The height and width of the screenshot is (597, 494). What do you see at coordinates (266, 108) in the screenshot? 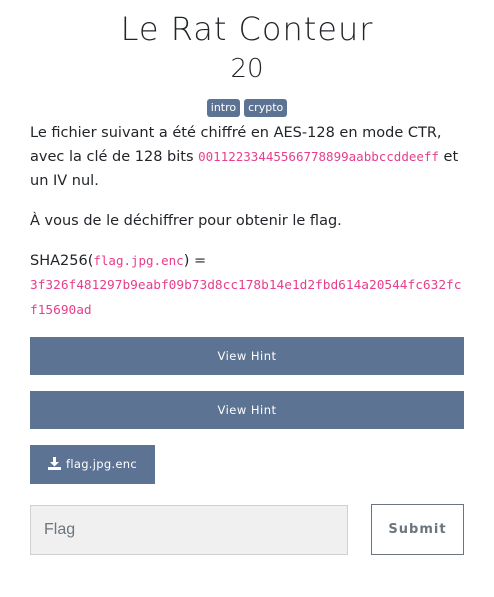
I see `tag-crypto: crypto` at bounding box center [266, 108].